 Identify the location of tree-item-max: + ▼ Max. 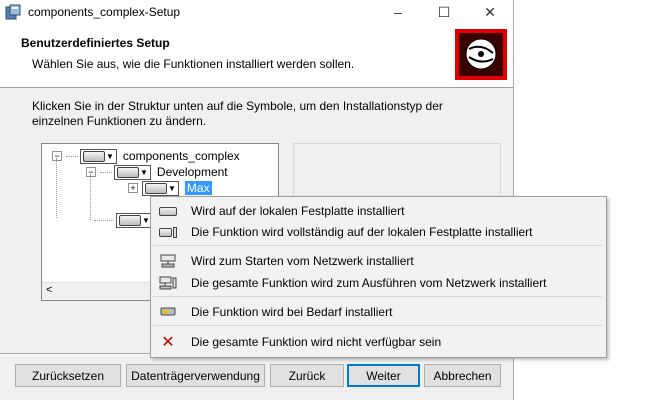
(170, 188).